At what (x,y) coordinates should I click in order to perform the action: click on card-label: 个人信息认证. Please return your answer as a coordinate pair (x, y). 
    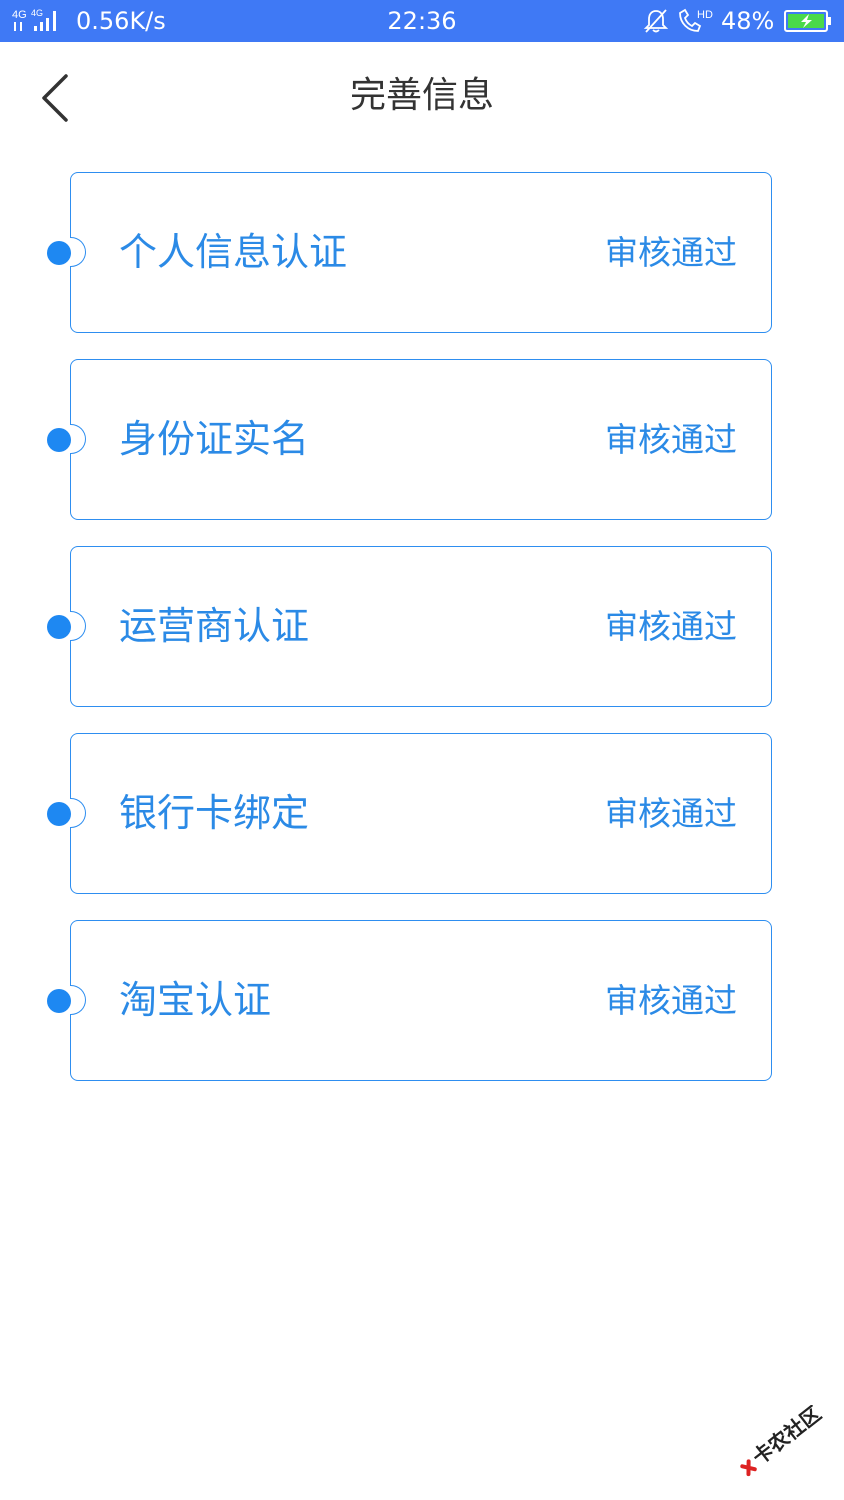
    Looking at the image, I should click on (233, 252).